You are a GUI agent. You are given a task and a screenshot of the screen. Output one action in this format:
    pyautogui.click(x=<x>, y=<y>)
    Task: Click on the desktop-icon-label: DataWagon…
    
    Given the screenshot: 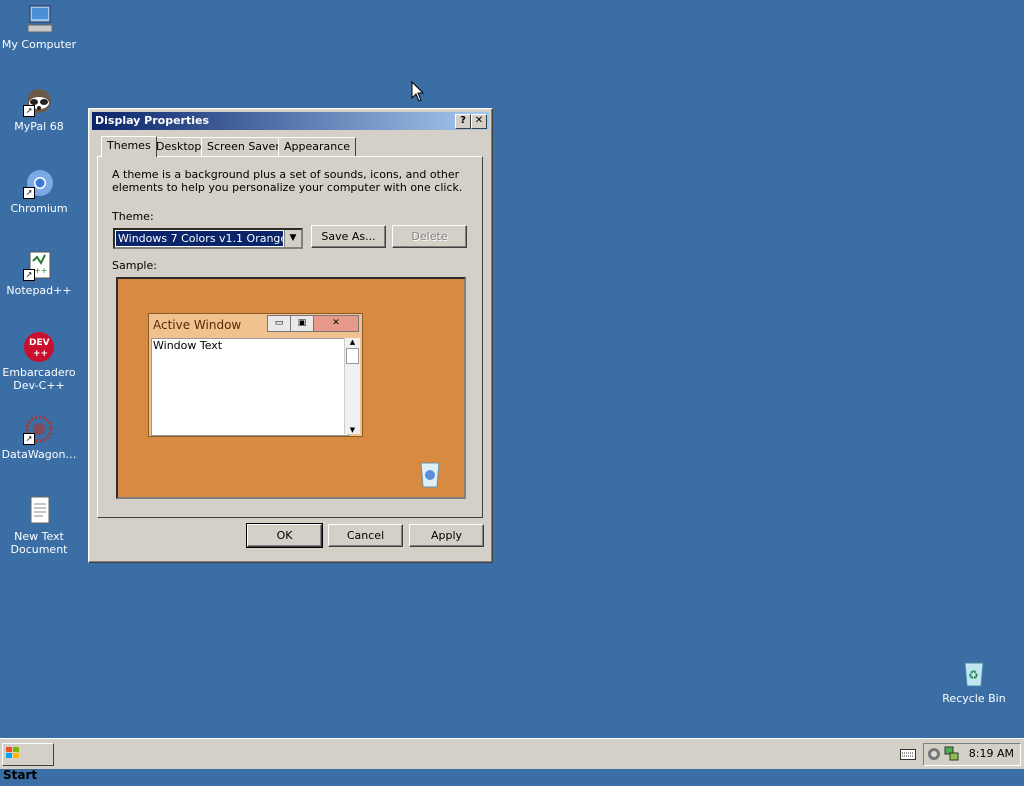 What is the action you would take?
    pyautogui.click(x=39, y=454)
    